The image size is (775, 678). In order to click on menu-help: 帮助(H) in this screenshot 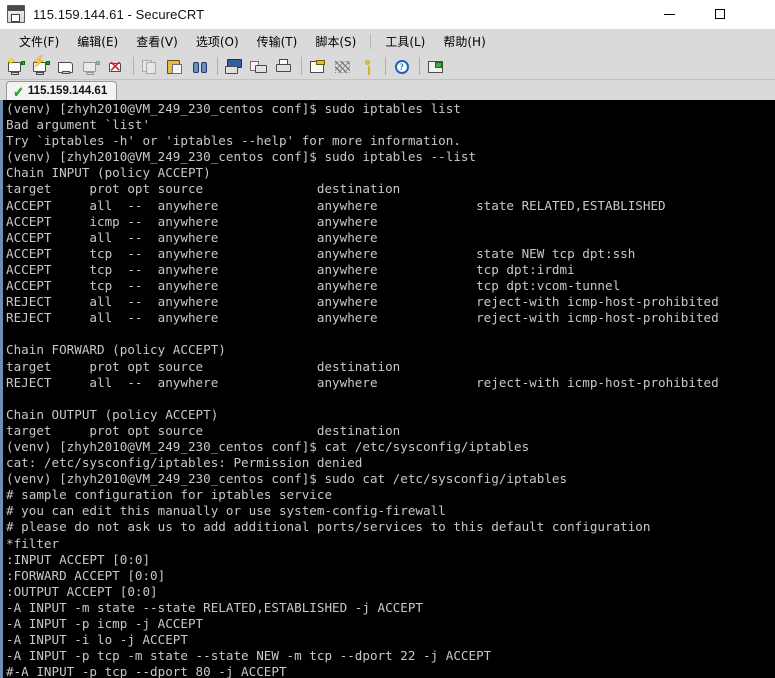, I will do `click(464, 41)`.